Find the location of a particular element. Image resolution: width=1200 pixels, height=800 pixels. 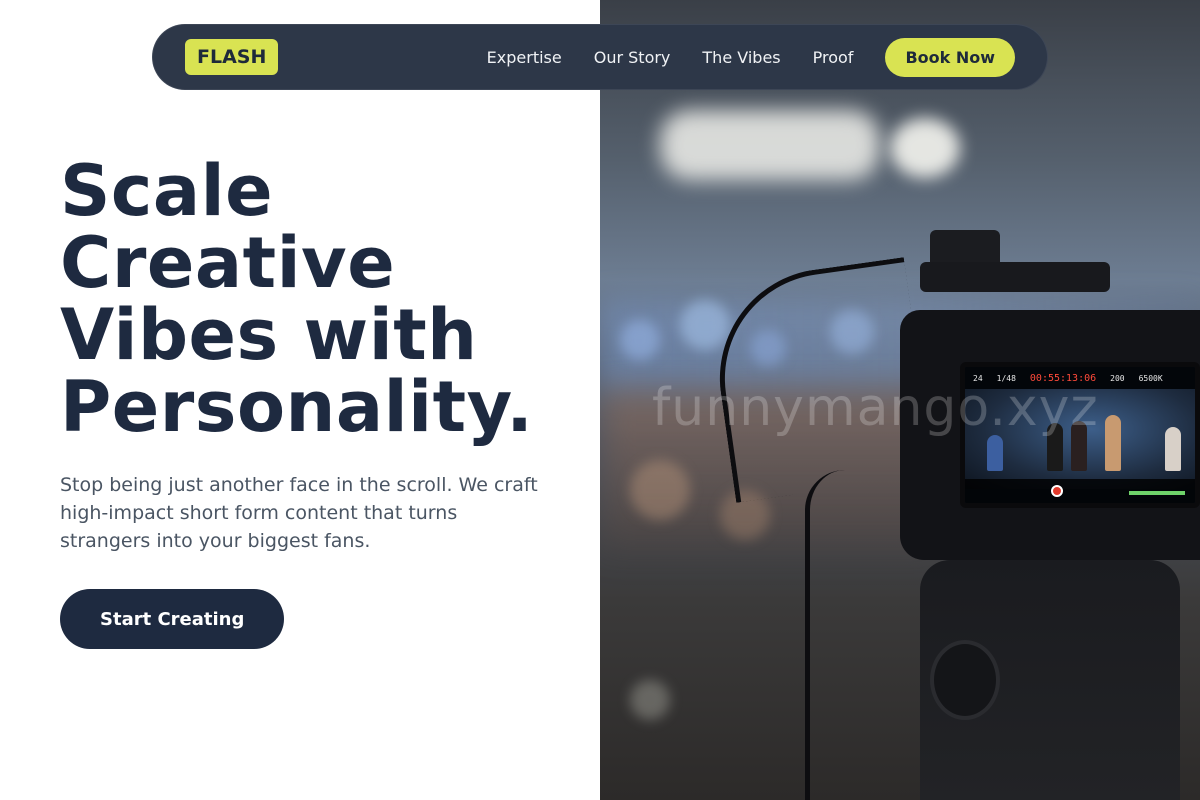

record-icon is located at coordinates (1057, 491).